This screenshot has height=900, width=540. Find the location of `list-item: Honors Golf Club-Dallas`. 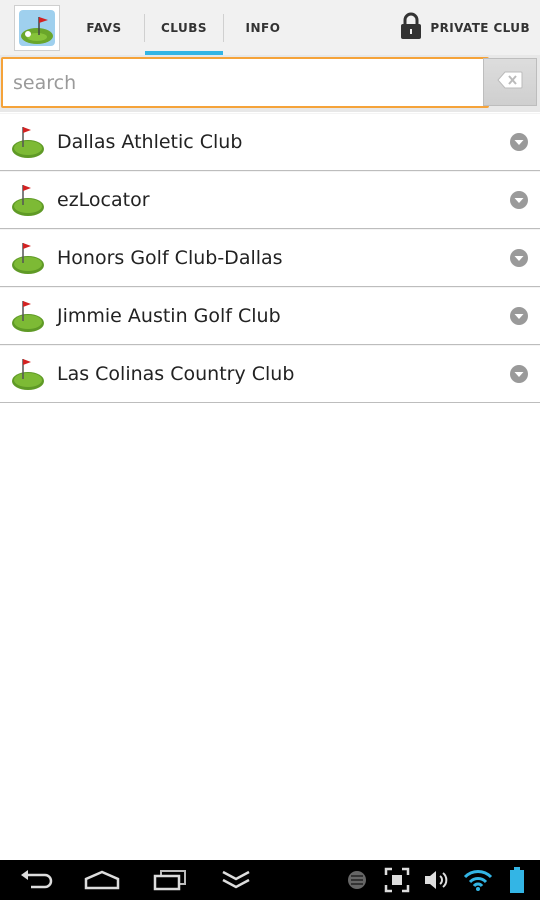

list-item: Honors Golf Club-Dallas is located at coordinates (270, 258).